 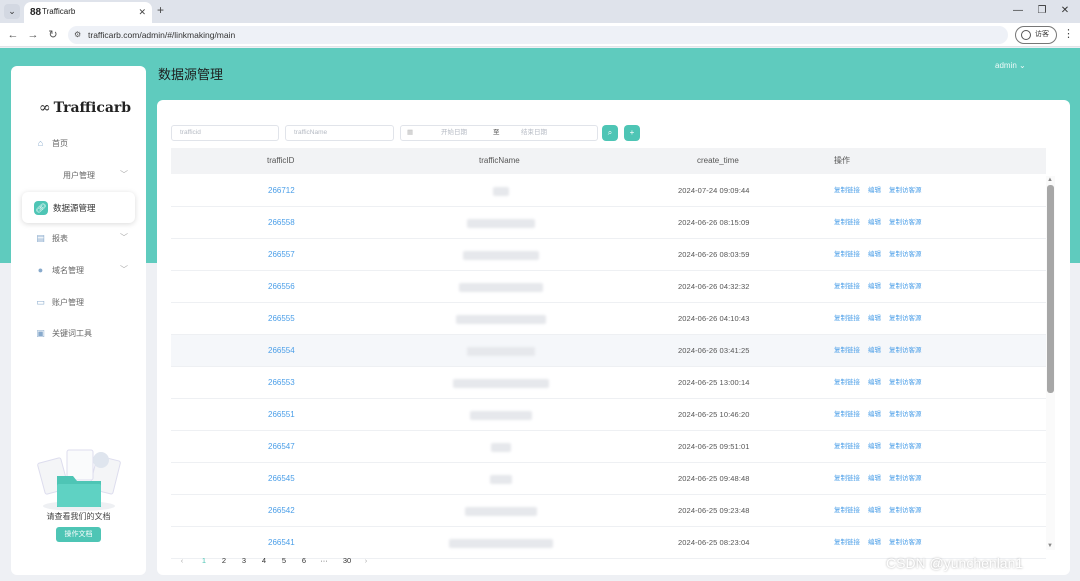 What do you see at coordinates (79, 334) in the screenshot?
I see `sidebar-item-keywords: ▣ 关键词工具` at bounding box center [79, 334].